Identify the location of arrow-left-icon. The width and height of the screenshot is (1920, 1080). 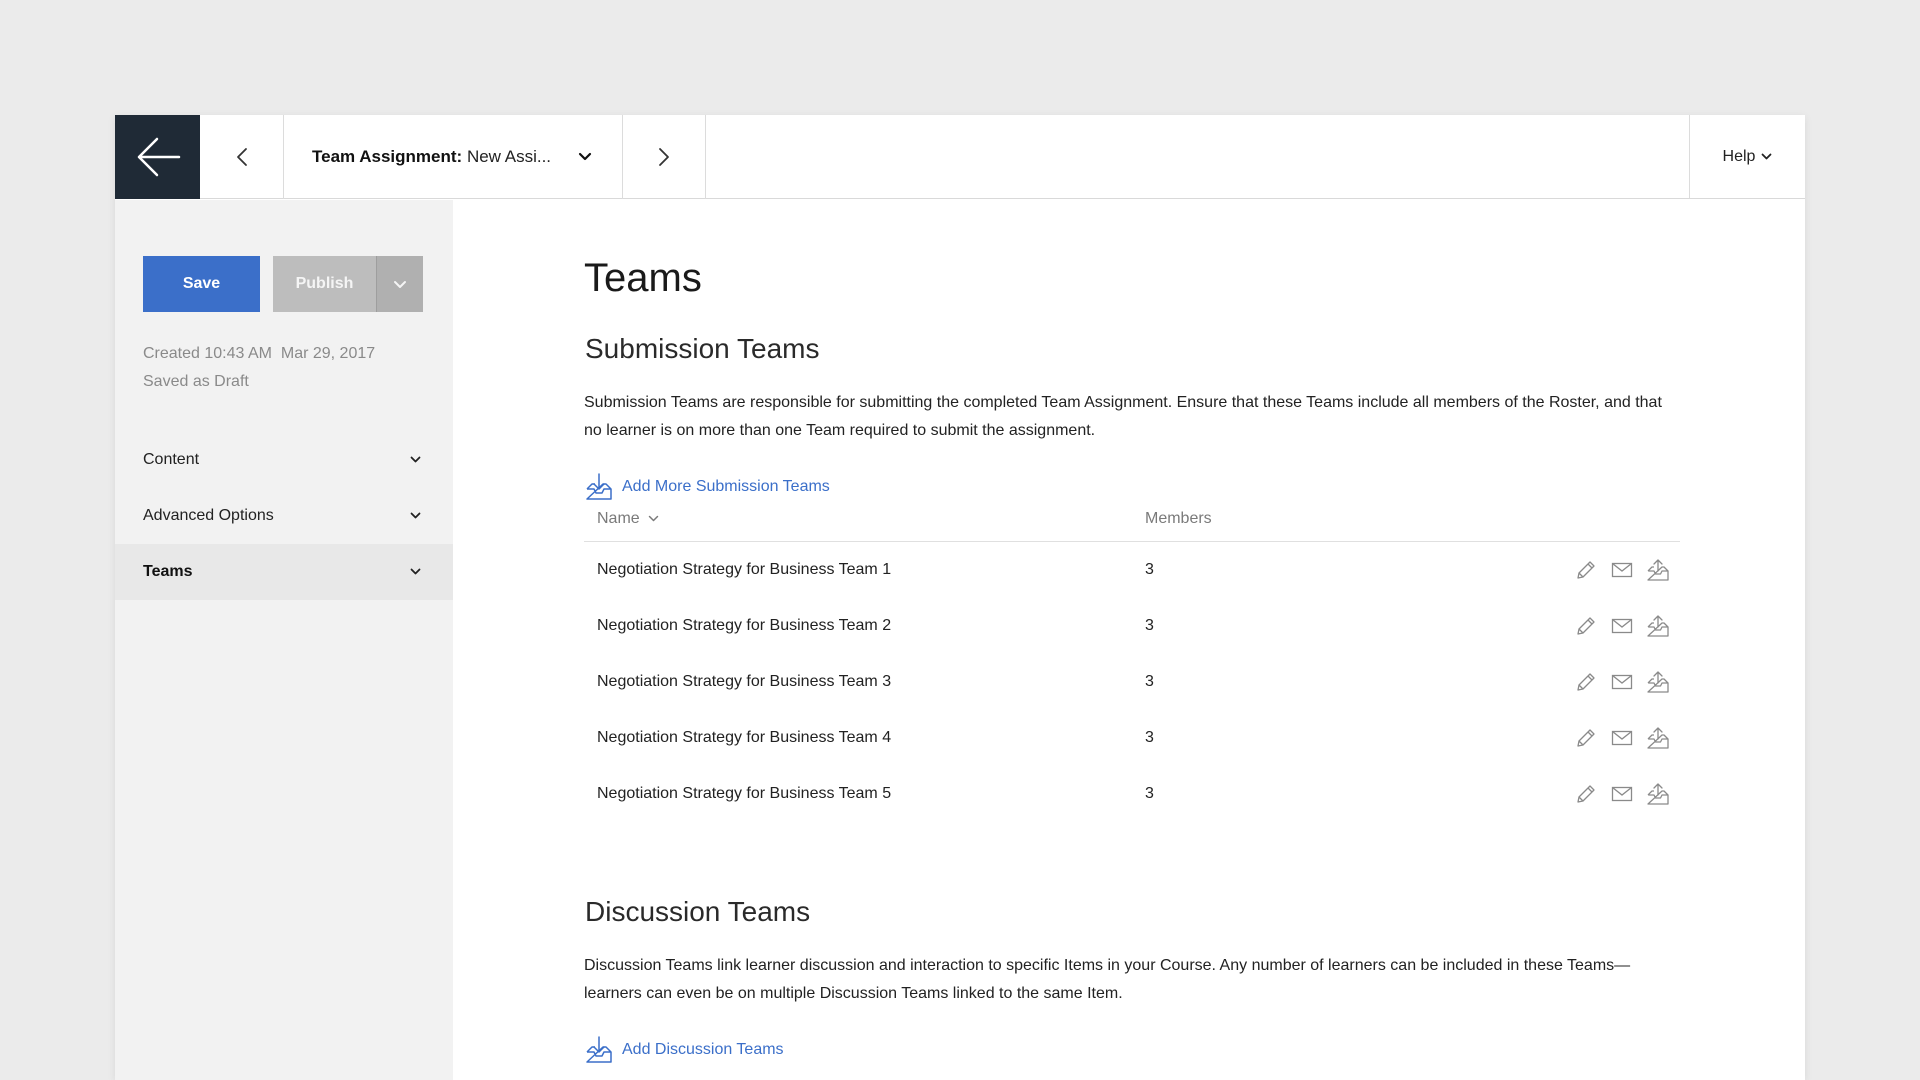
(158, 157).